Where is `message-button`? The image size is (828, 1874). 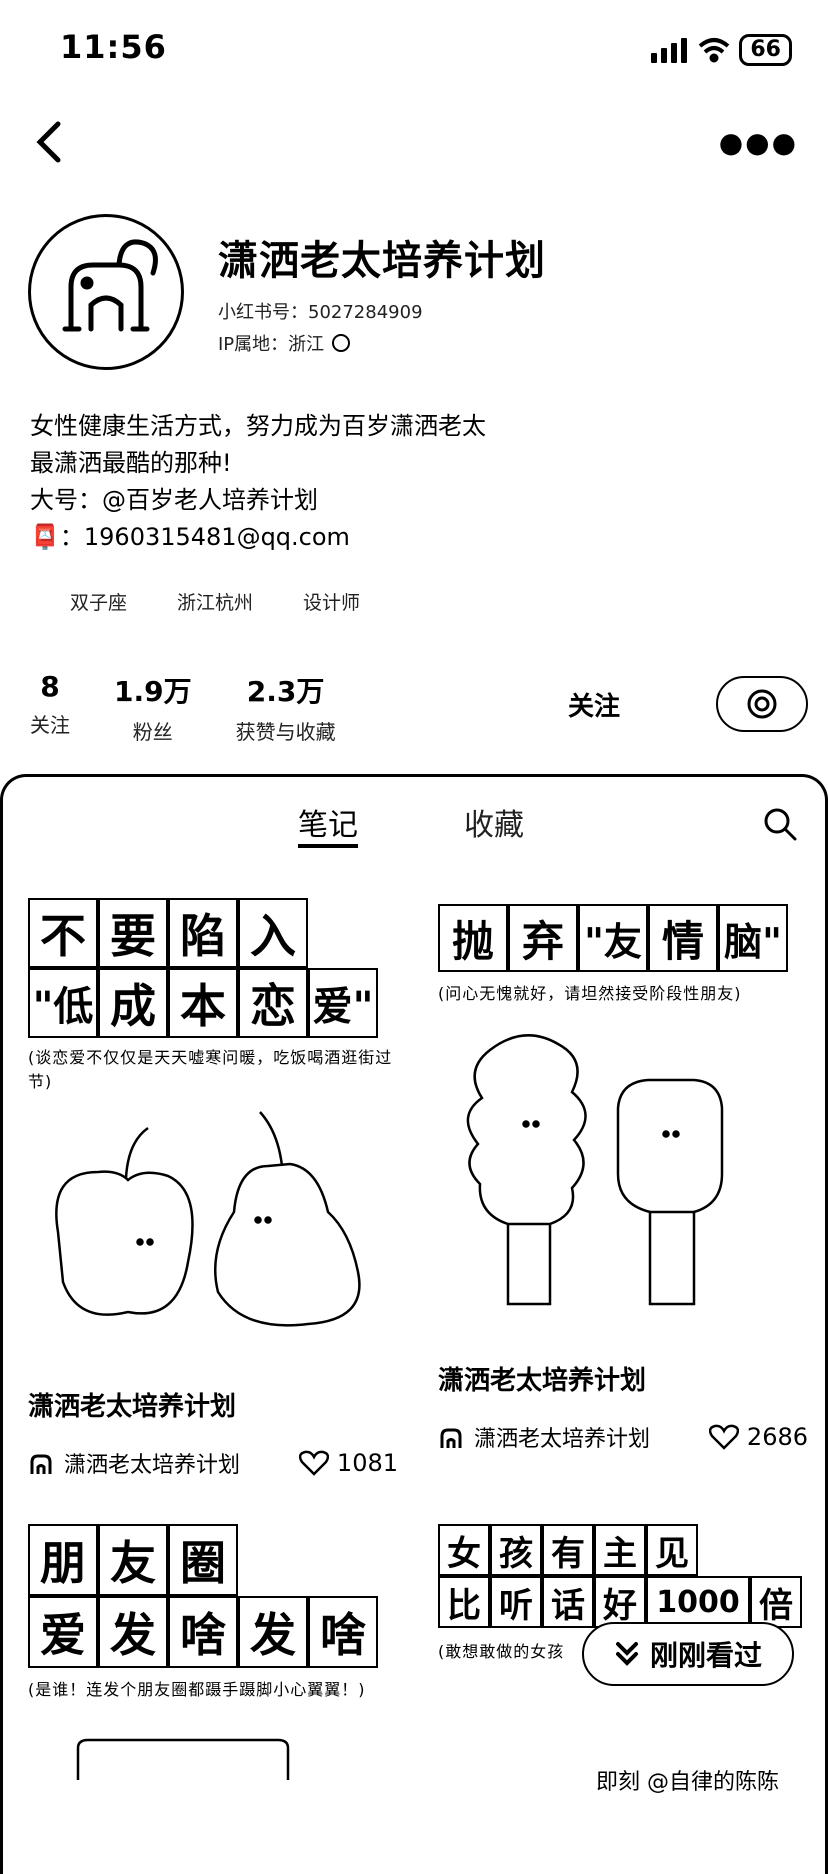 message-button is located at coordinates (762, 704).